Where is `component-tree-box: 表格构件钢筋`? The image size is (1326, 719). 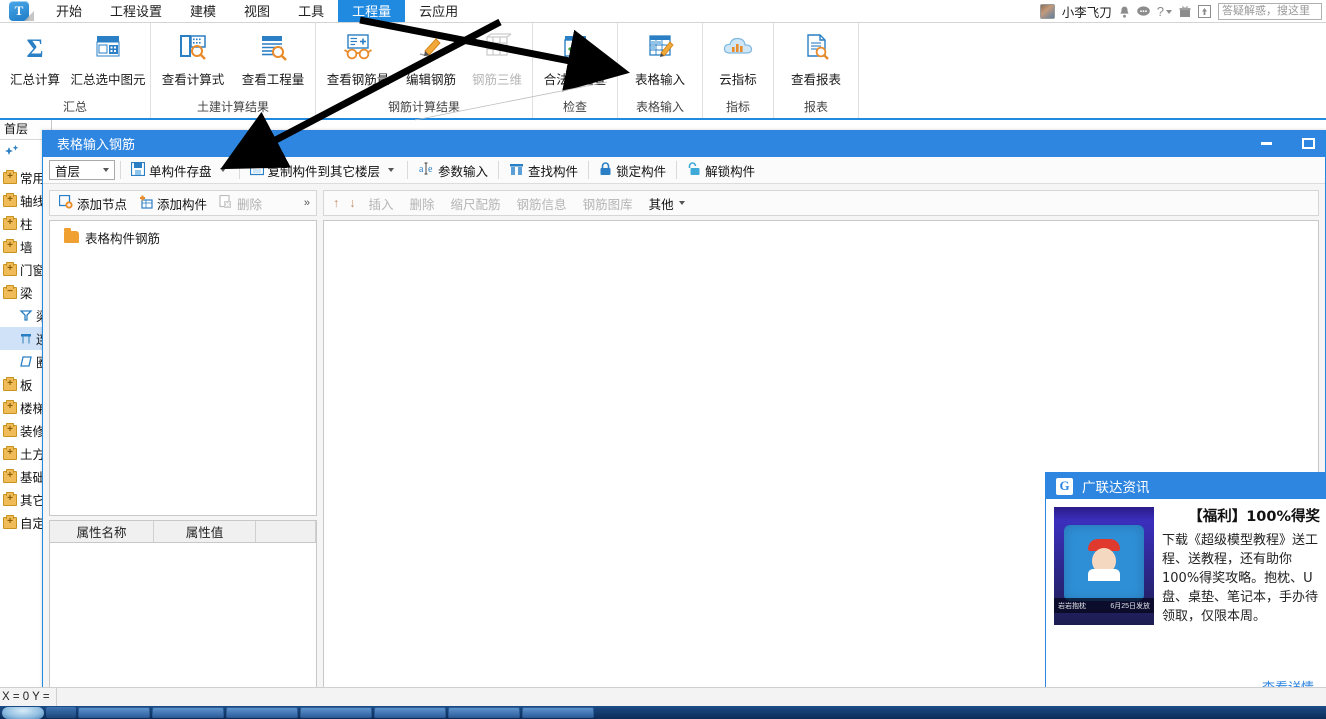
component-tree-box: 表格构件钢筋 is located at coordinates (183, 368).